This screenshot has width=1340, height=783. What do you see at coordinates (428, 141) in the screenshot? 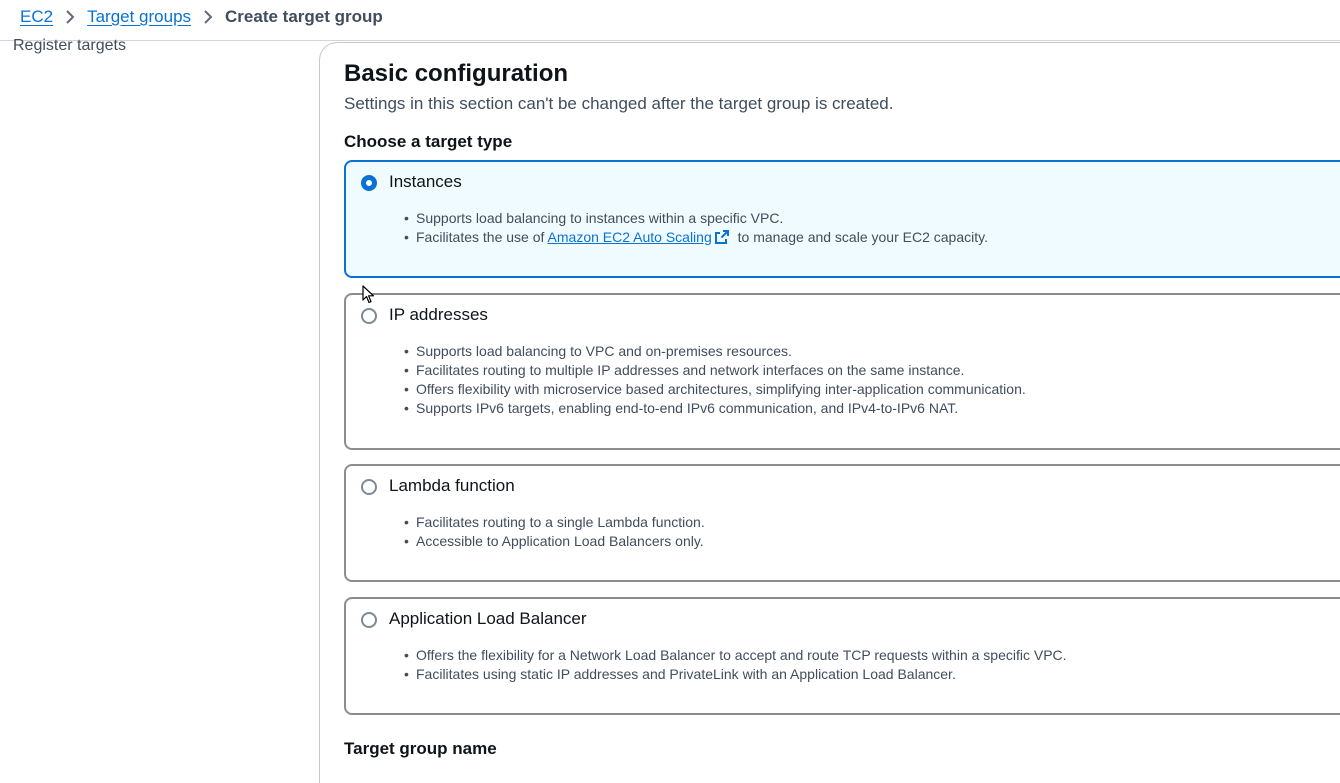
I see `target-type-label: Choose a target type` at bounding box center [428, 141].